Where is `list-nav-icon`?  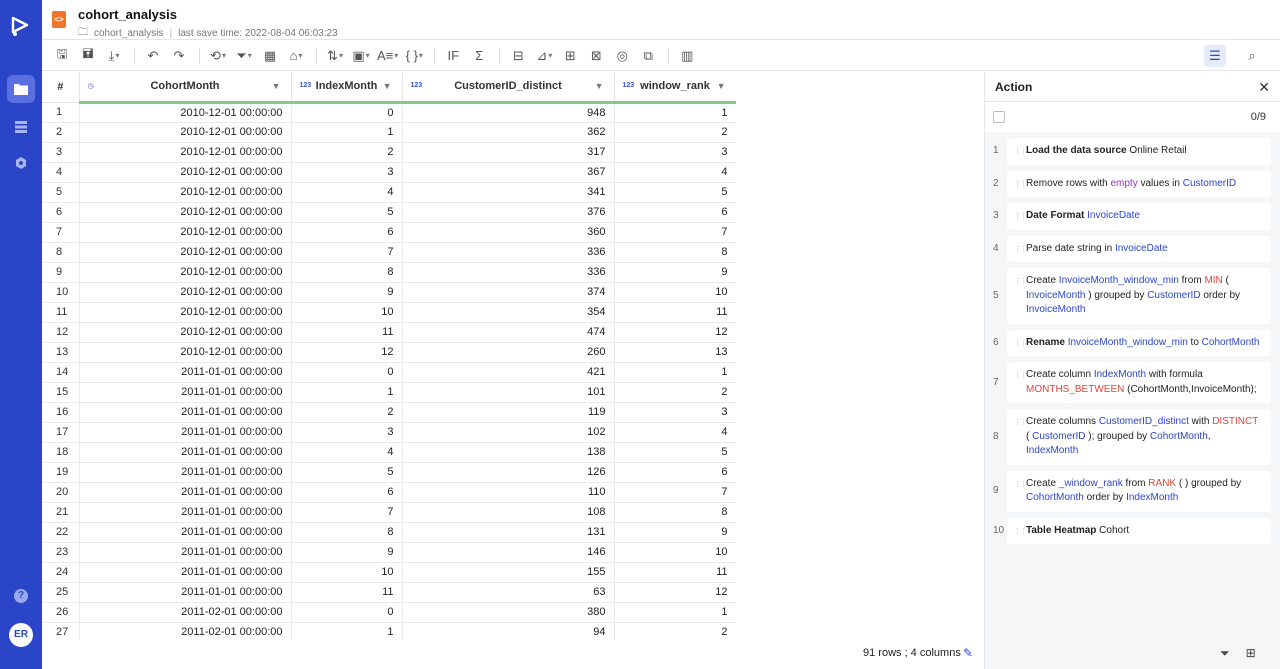
list-nav-icon is located at coordinates (21, 127).